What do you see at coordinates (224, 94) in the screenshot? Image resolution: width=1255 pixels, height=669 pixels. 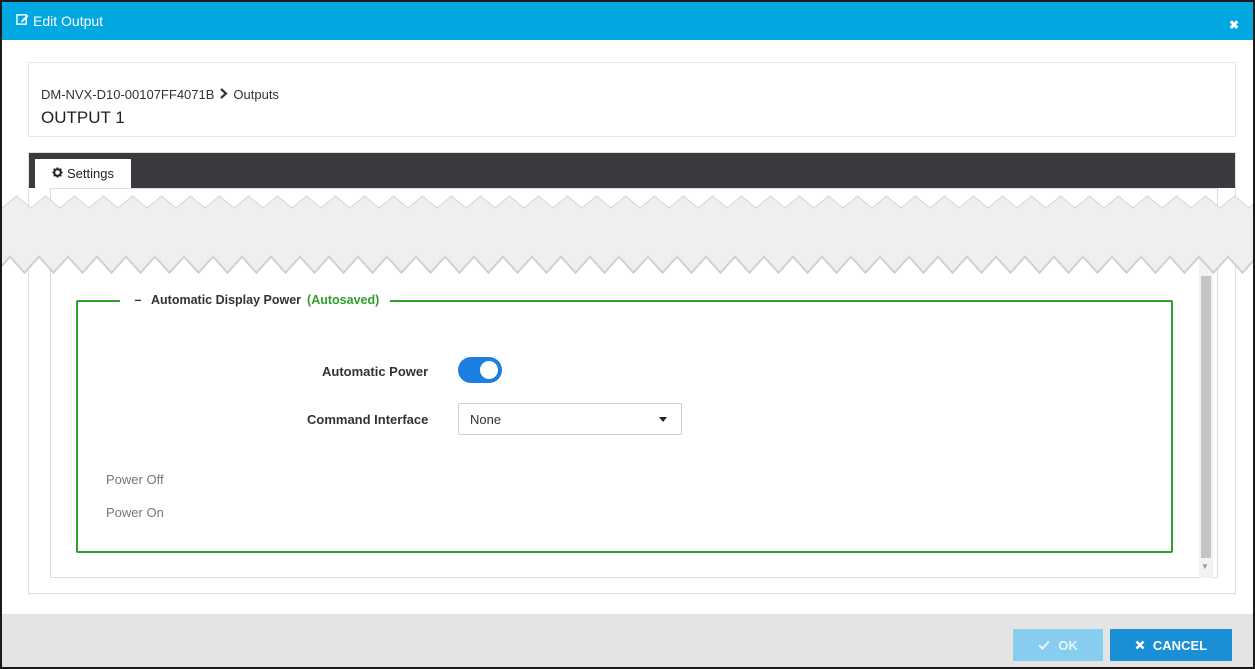 I see `chevron-right-icon` at bounding box center [224, 94].